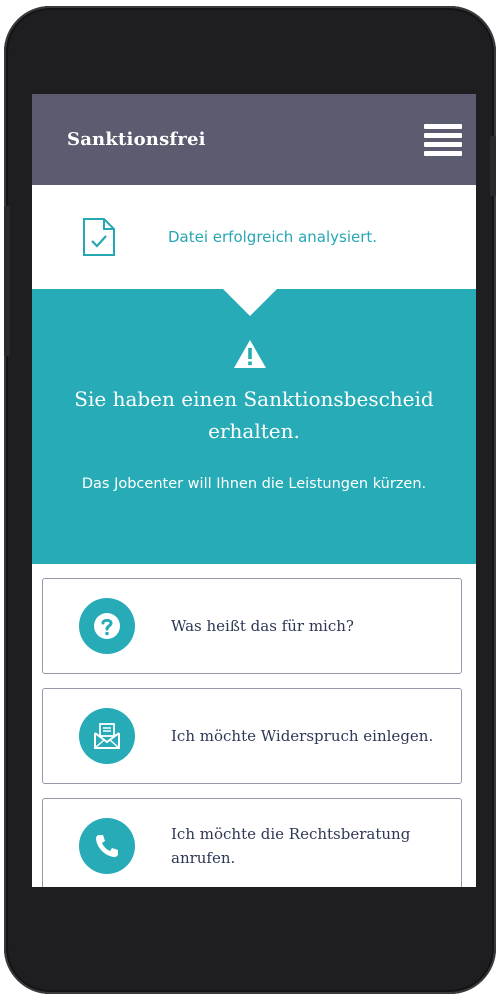 The height and width of the screenshot is (1000, 500). I want to click on volume-button, so click(7, 281).